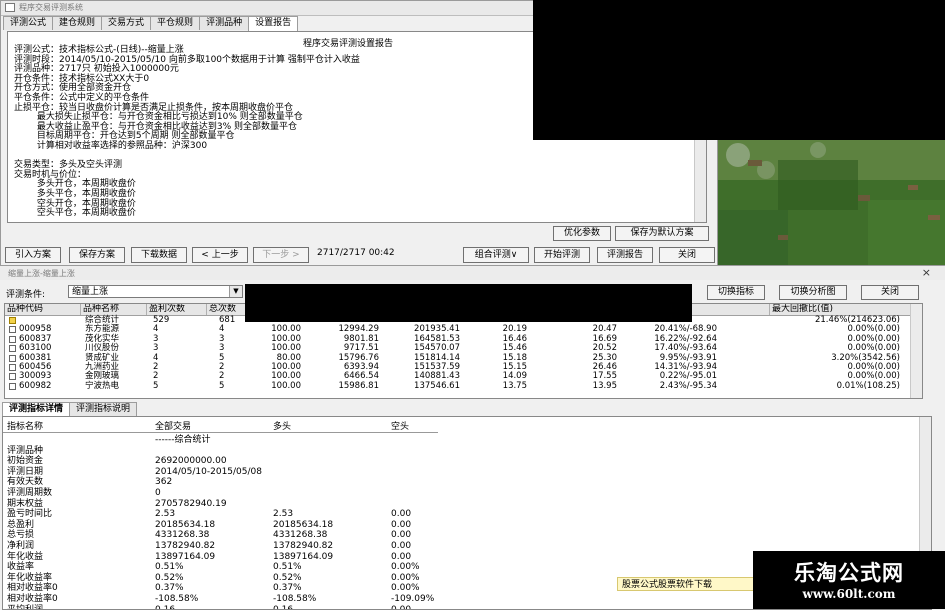 The width and height of the screenshot is (945, 610). Describe the element at coordinates (437, 385) in the screenshot. I see `cell-v2: 137546.61` at that location.